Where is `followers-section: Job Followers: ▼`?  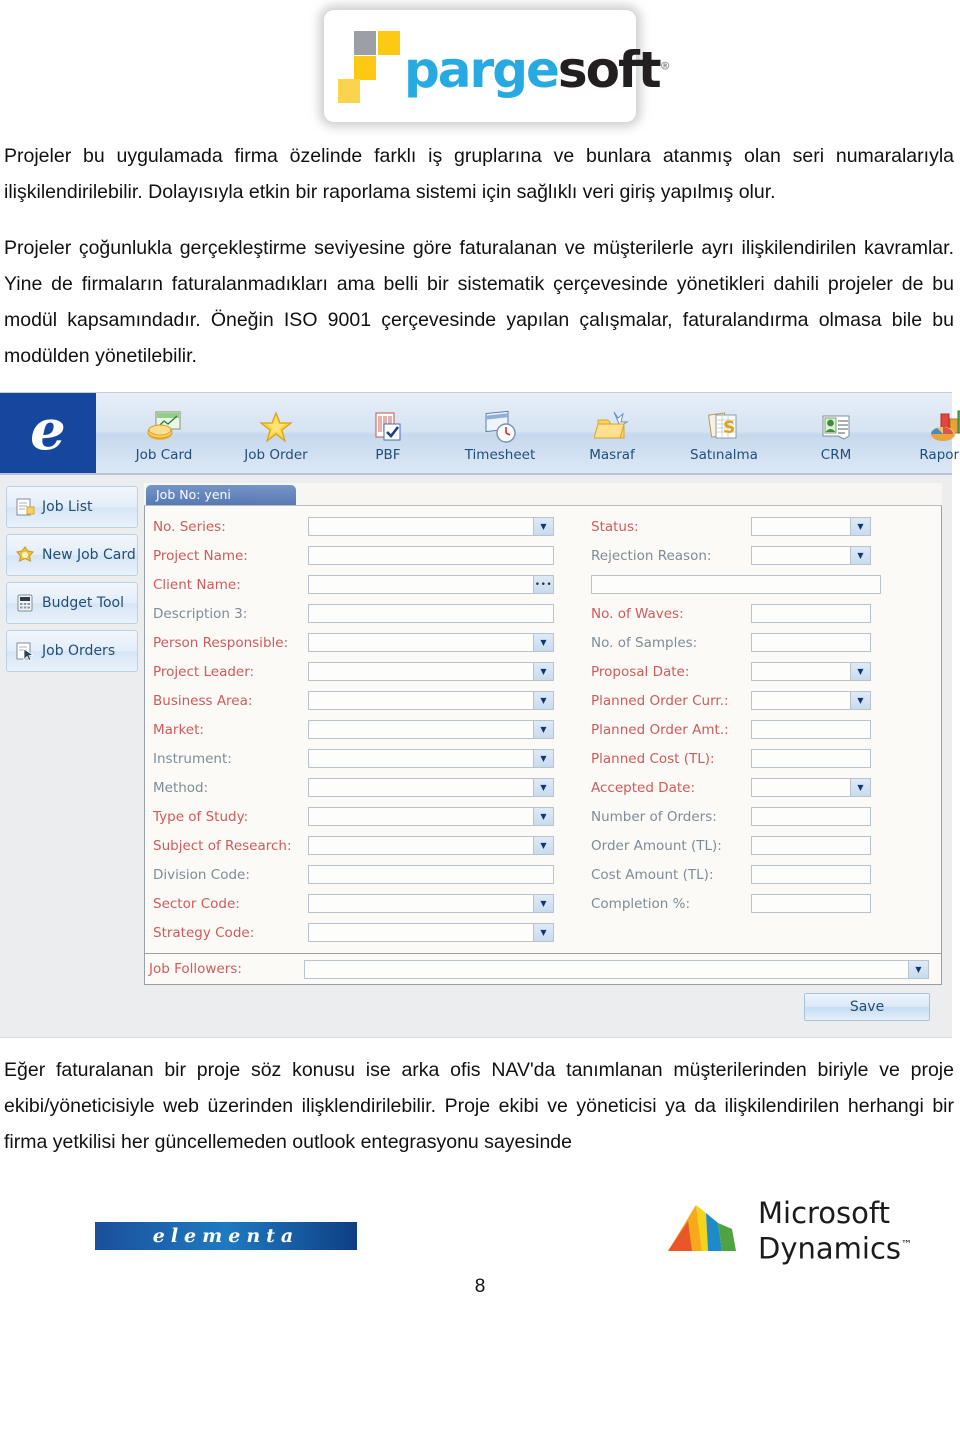
followers-section: Job Followers: ▼ is located at coordinates (543, 969).